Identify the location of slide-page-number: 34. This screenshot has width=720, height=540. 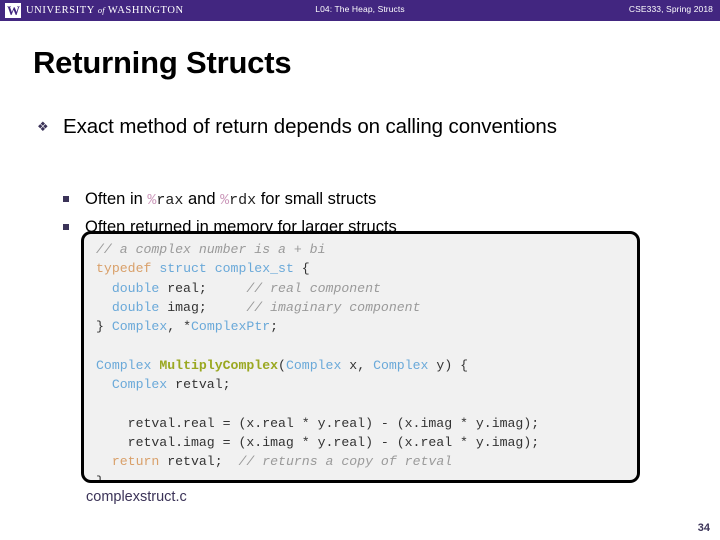
(703, 528).